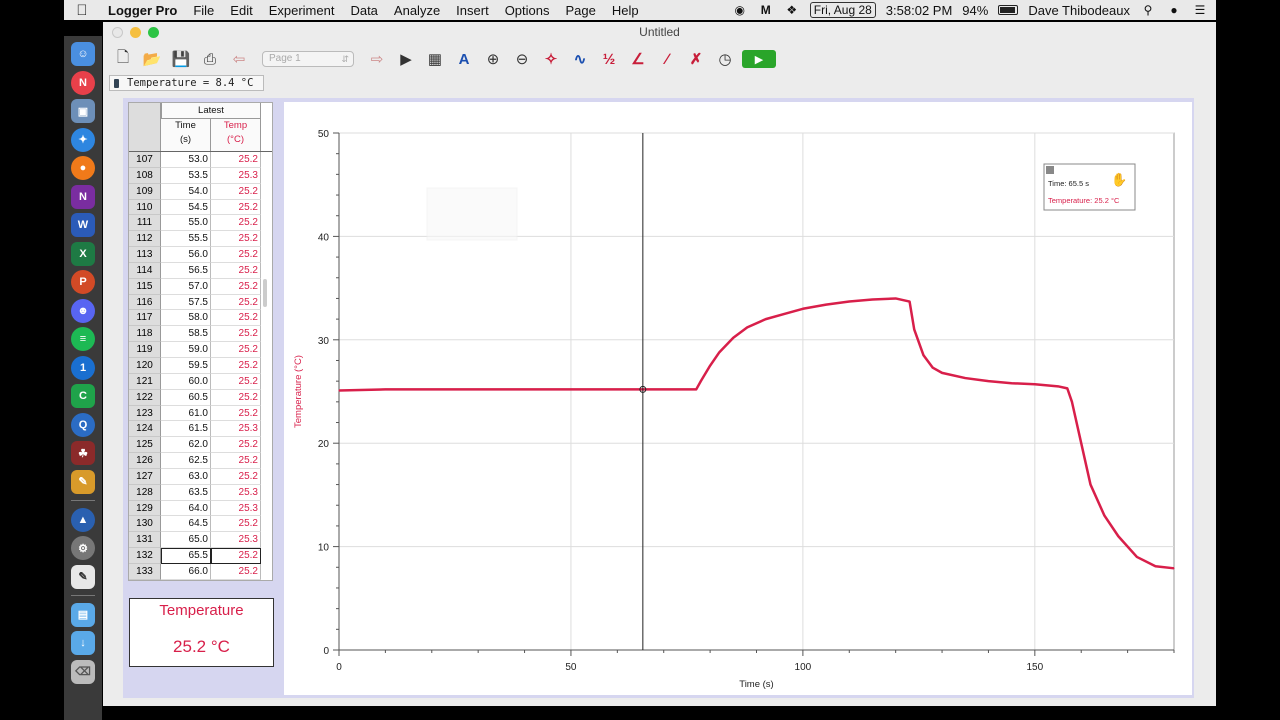  I want to click on trash-icon: ⌫, so click(83, 671).